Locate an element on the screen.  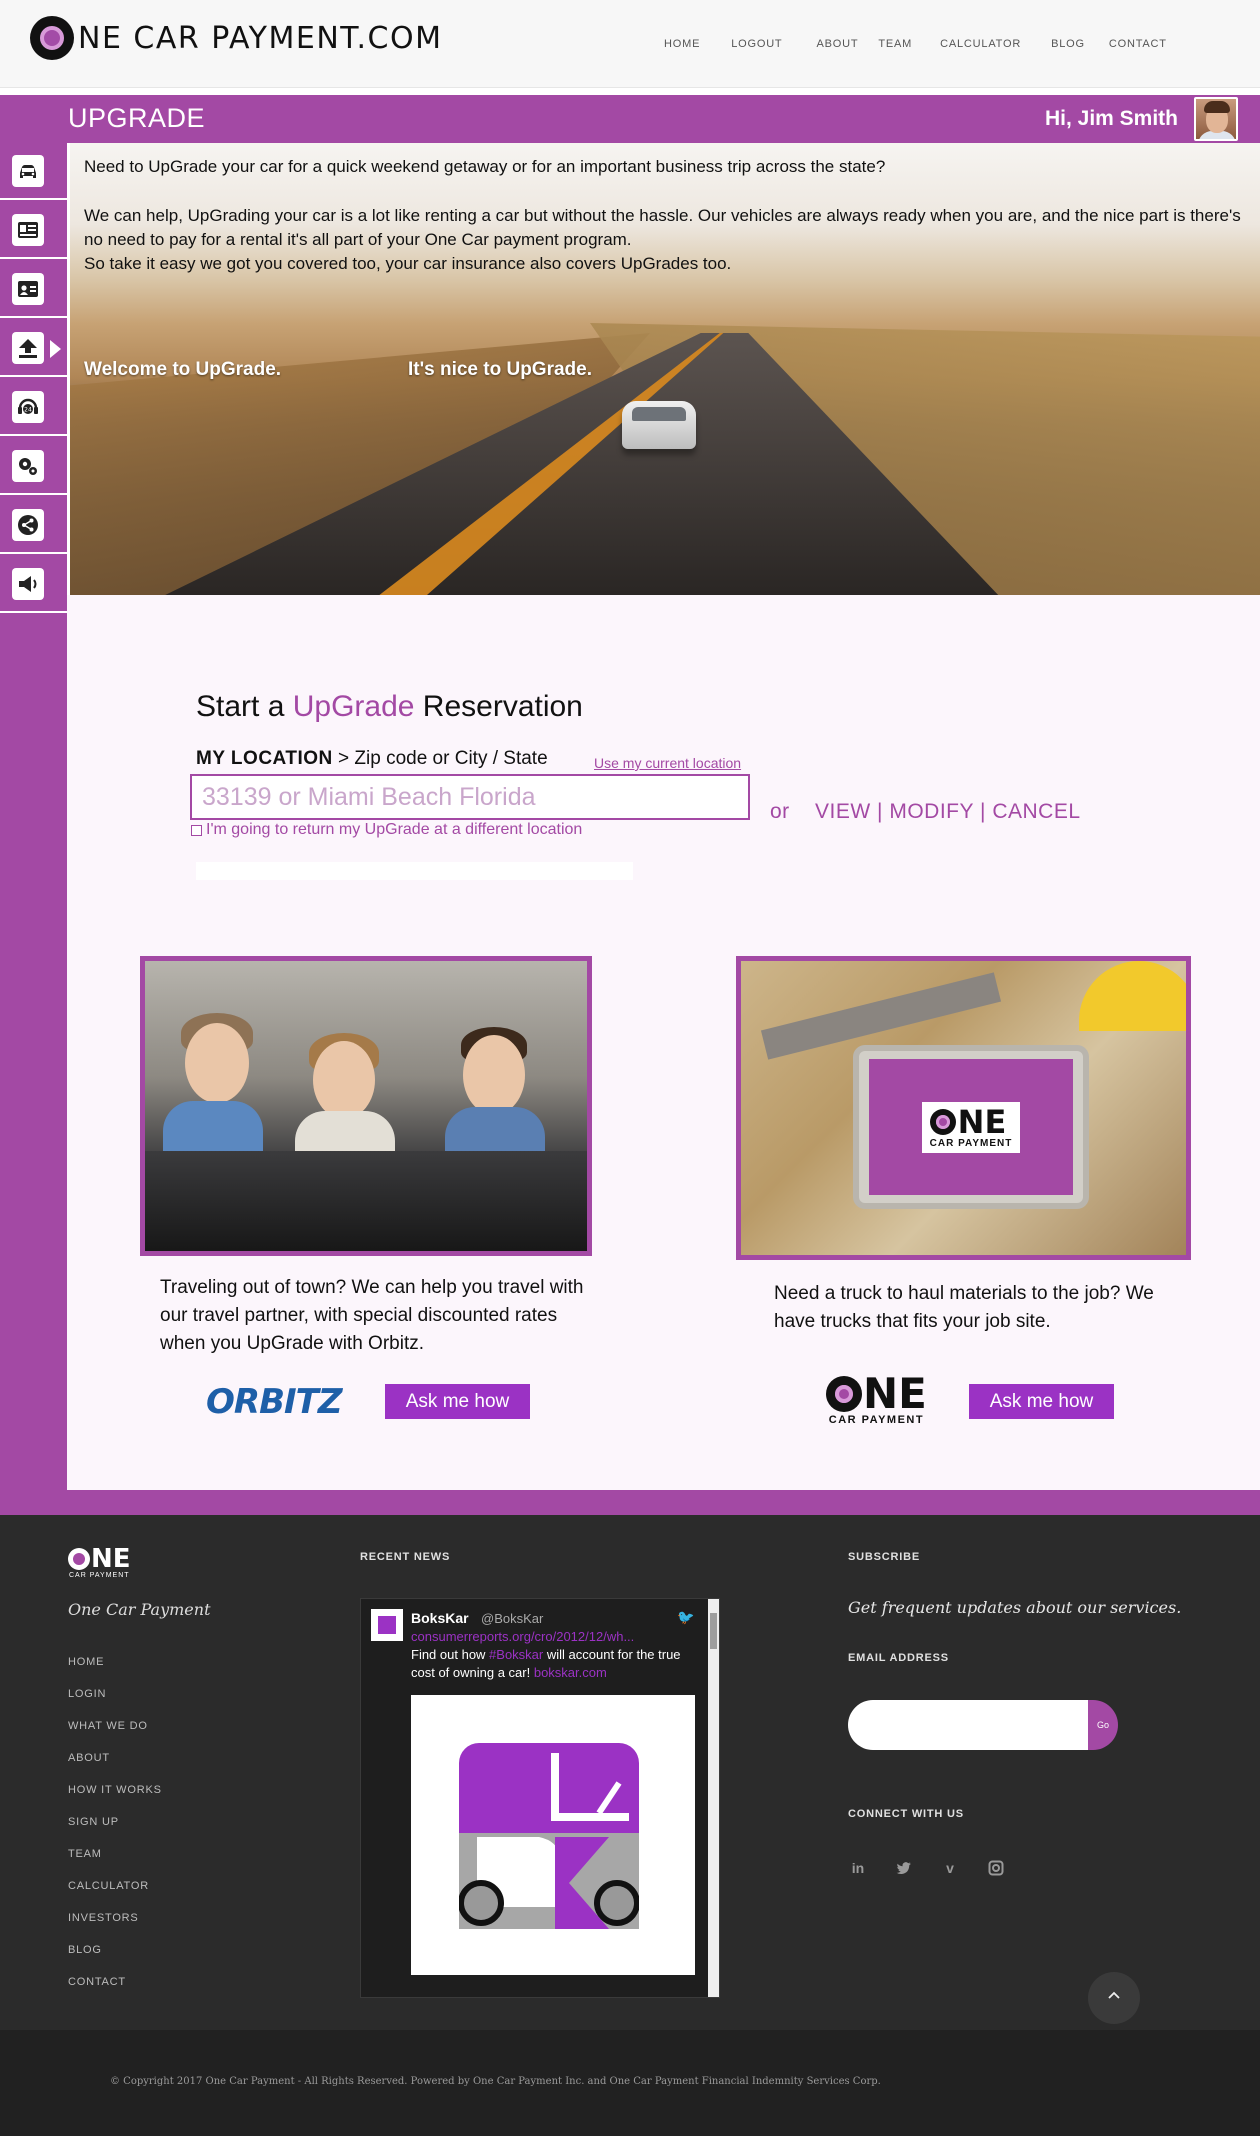
sidebar-item-announcements is located at coordinates (33, 584).